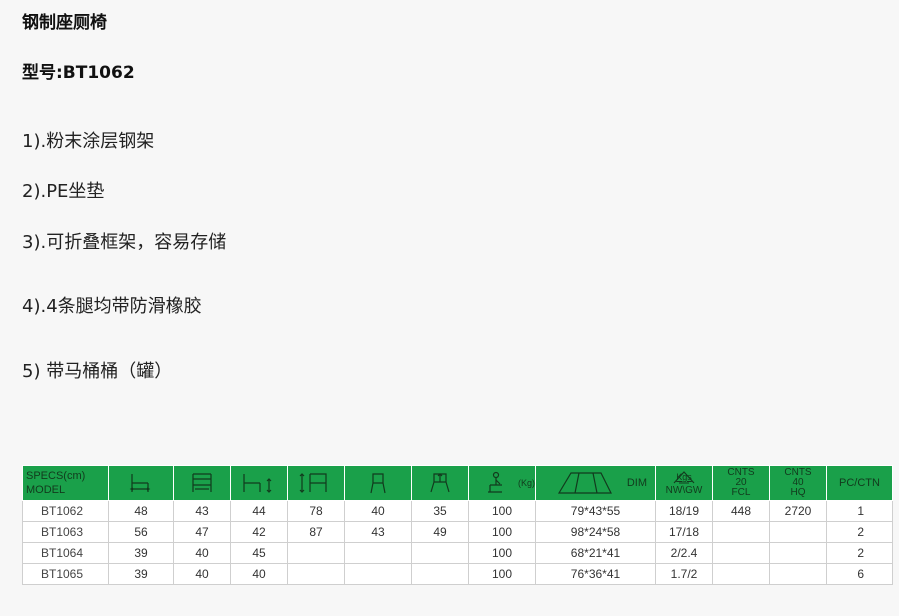 Image resolution: width=899 pixels, height=616 pixels. What do you see at coordinates (684, 490) in the screenshot?
I see `weight-label: NW\GW` at bounding box center [684, 490].